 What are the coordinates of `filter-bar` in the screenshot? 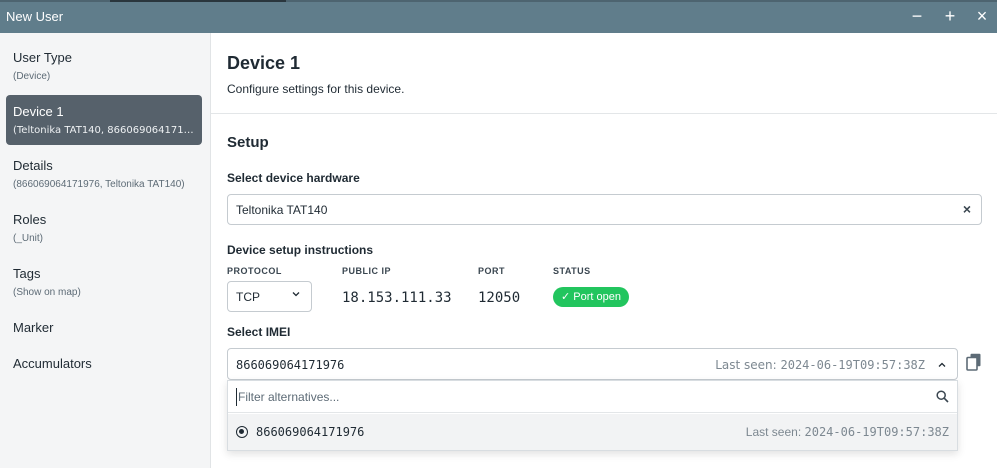 It's located at (592, 397).